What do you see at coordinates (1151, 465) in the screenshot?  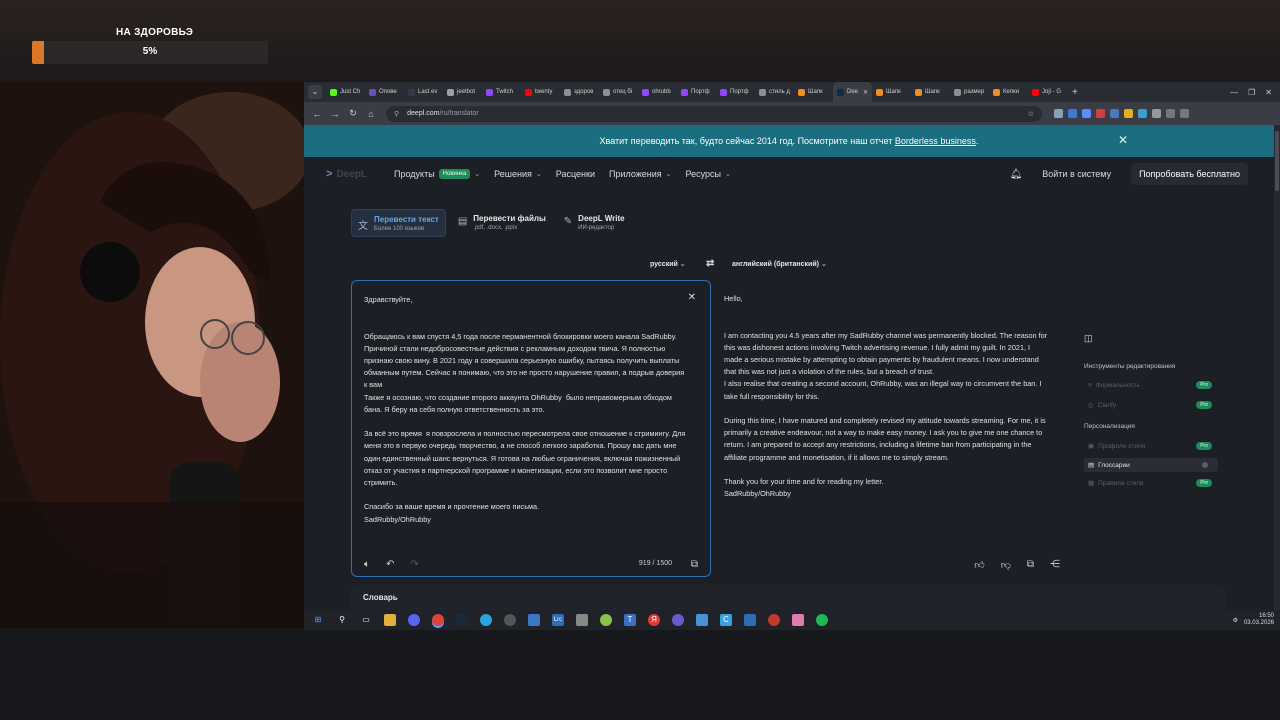 I see `sidebar-item-glossaries: ▤ Глоссарии` at bounding box center [1151, 465].